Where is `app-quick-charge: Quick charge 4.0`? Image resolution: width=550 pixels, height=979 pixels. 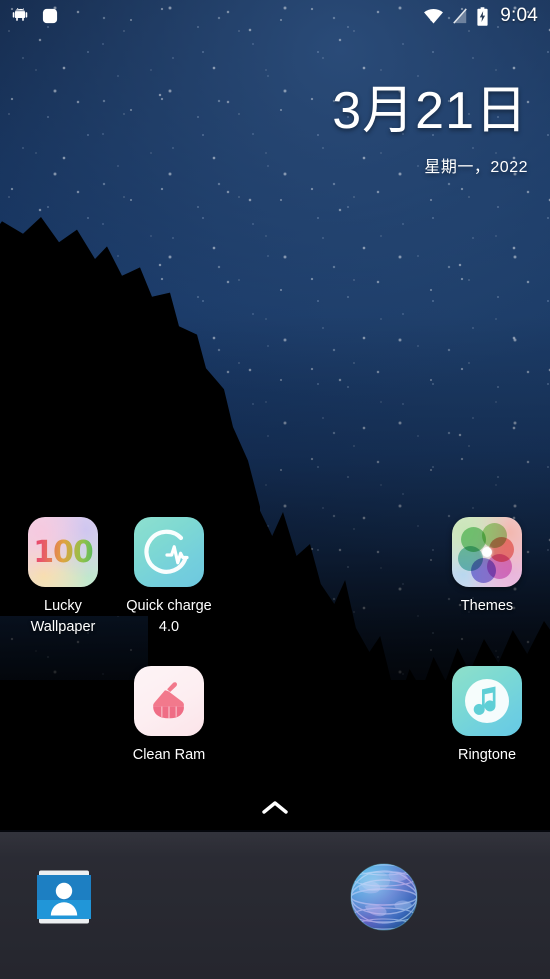
app-quick-charge: Quick charge 4.0 is located at coordinates (169, 577).